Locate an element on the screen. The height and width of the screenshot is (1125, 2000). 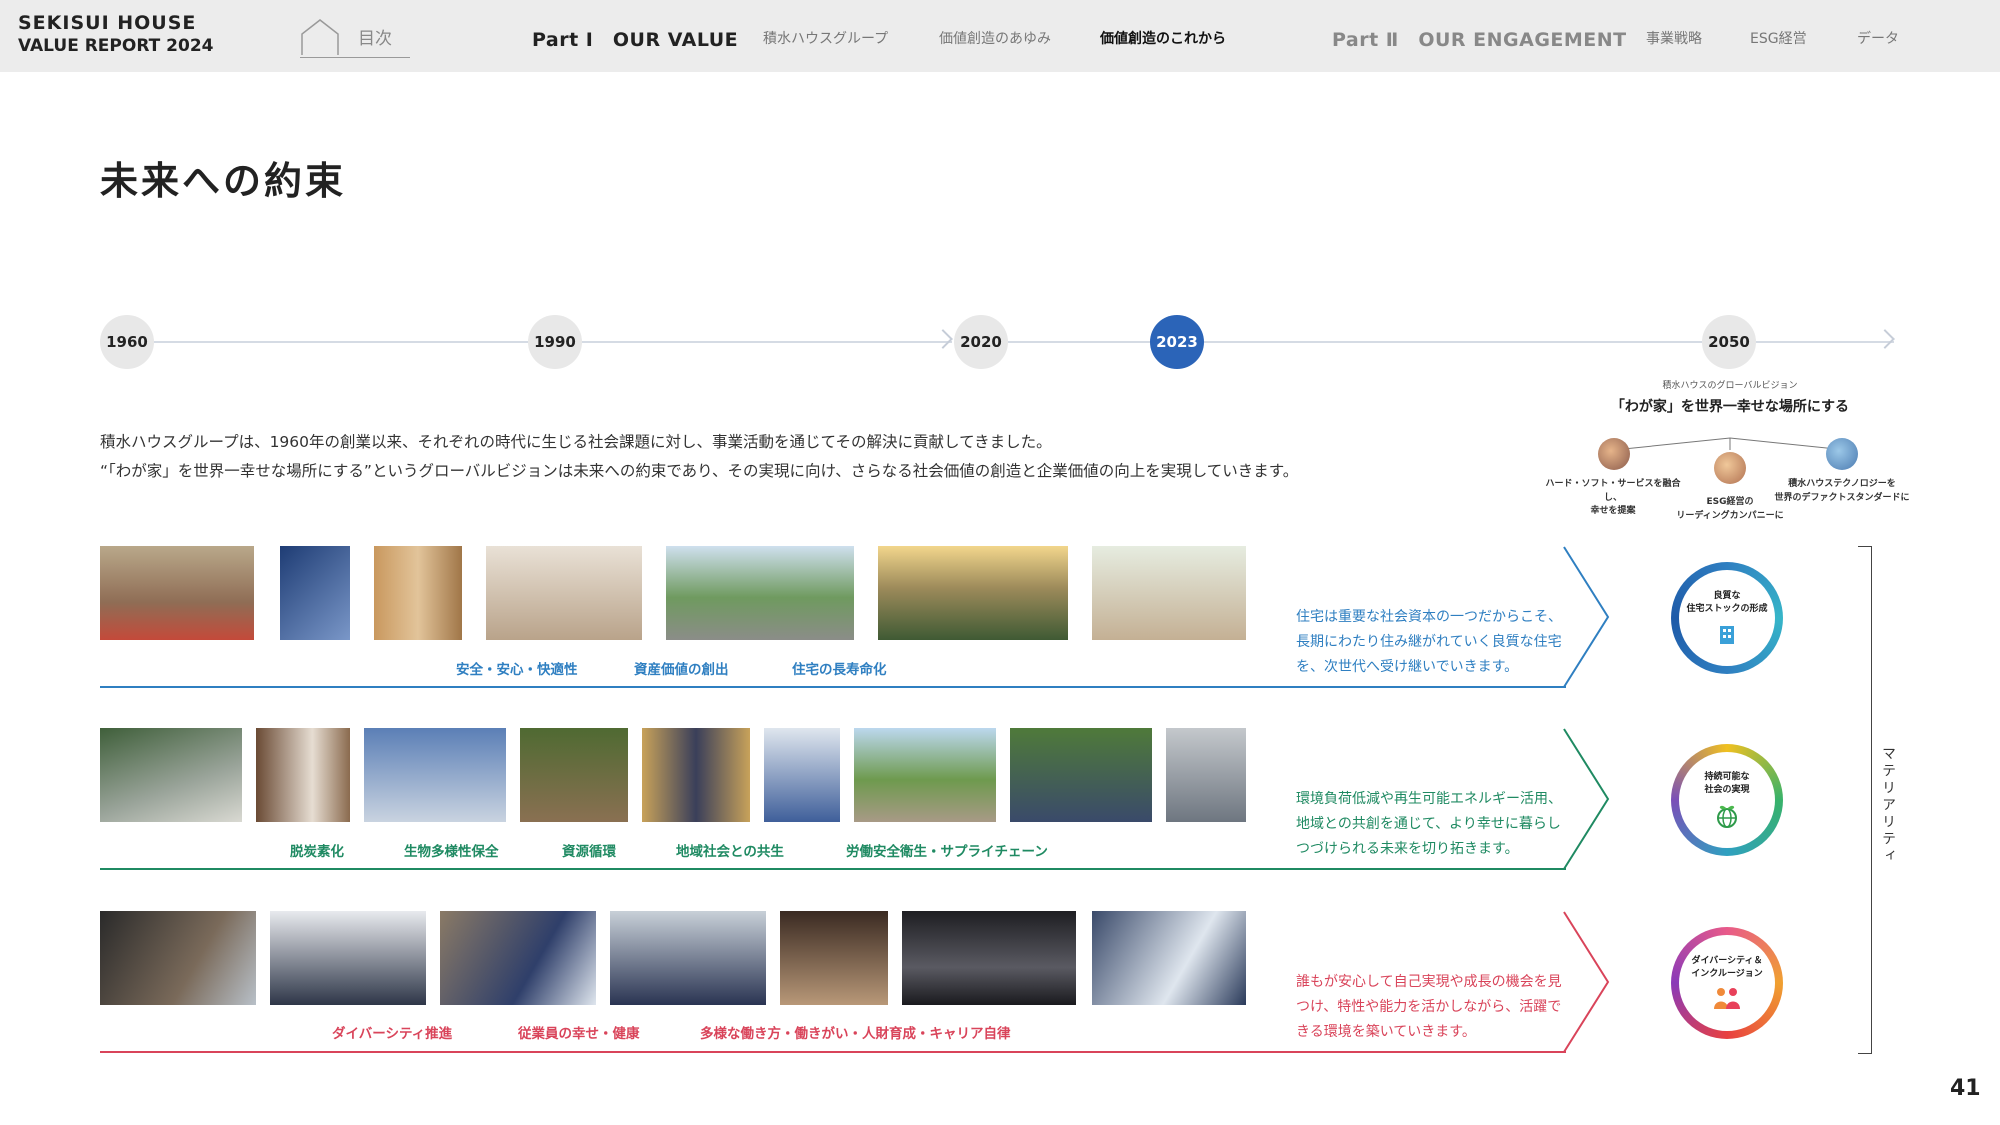
nav-group: 積水ハウスグループ is located at coordinates (825, 38).